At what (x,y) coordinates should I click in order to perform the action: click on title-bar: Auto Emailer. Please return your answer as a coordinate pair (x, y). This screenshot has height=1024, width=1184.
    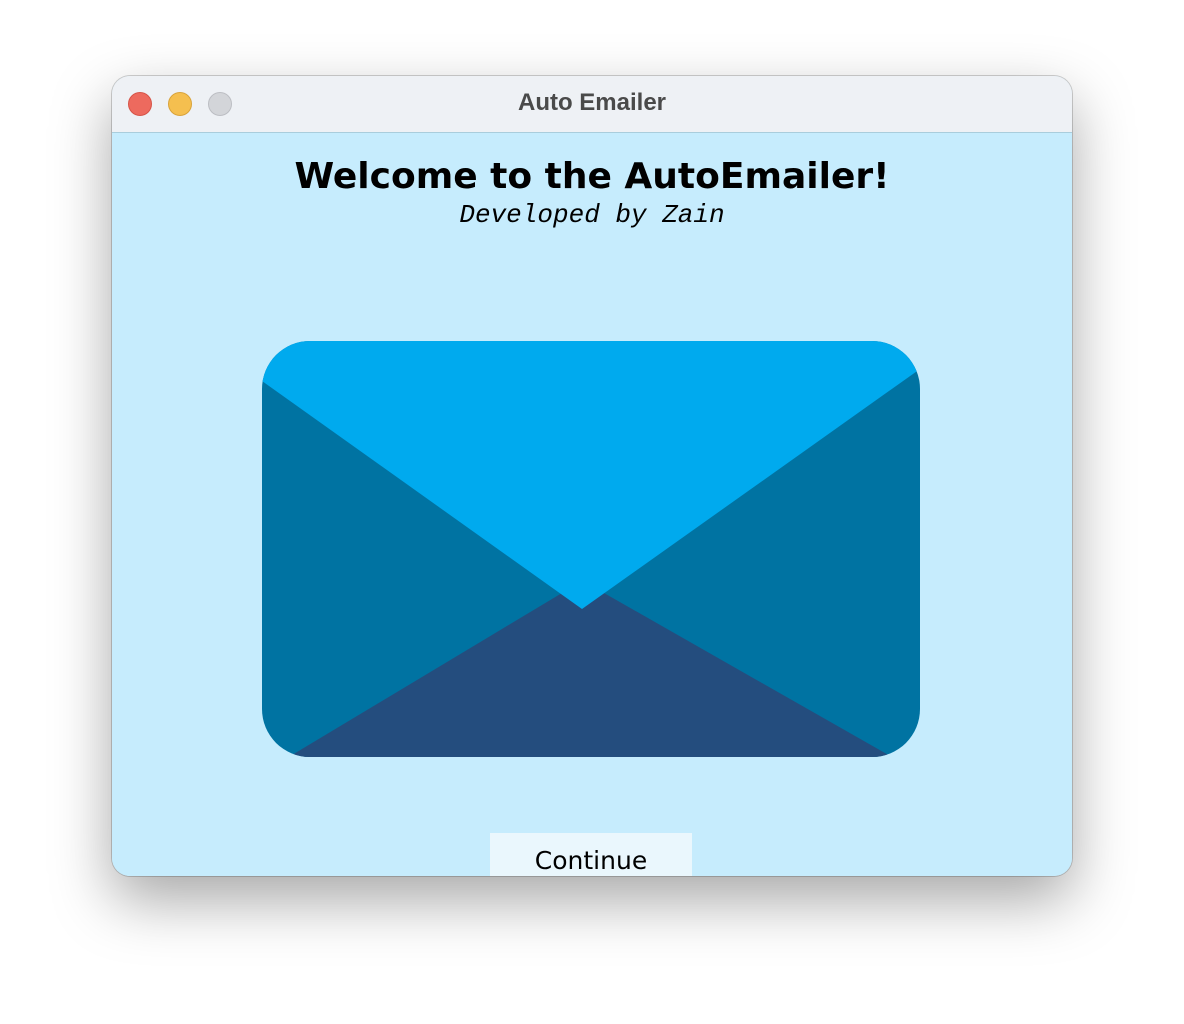
    Looking at the image, I should click on (592, 104).